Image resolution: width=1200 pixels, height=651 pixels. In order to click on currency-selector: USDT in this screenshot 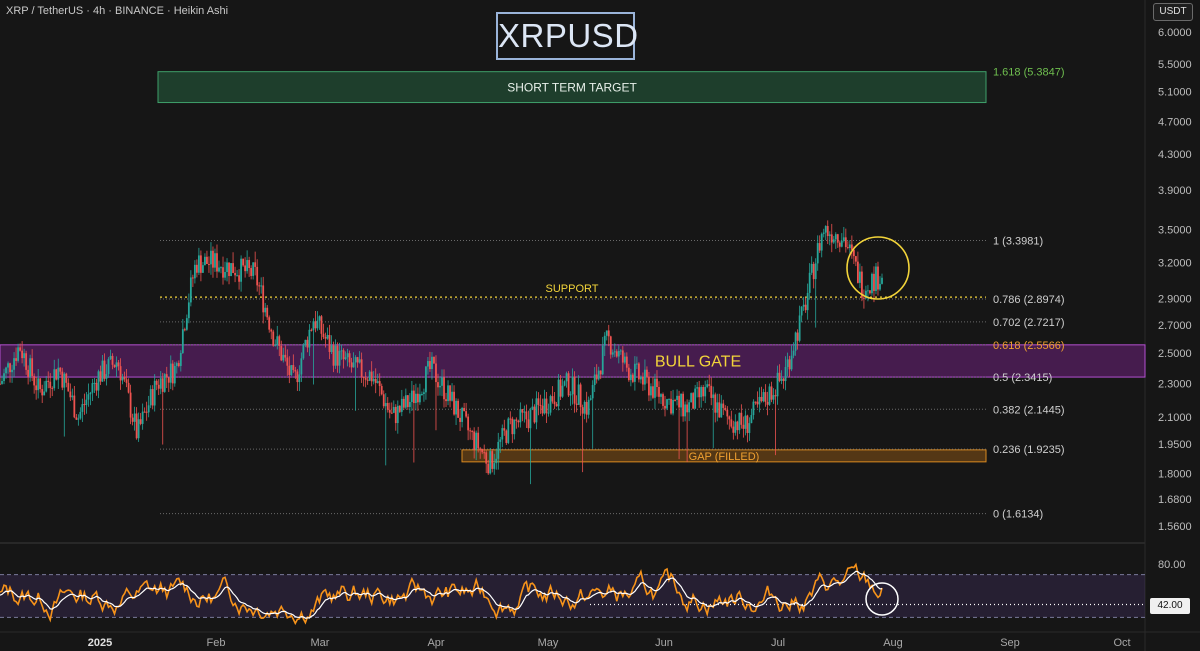, I will do `click(1173, 12)`.